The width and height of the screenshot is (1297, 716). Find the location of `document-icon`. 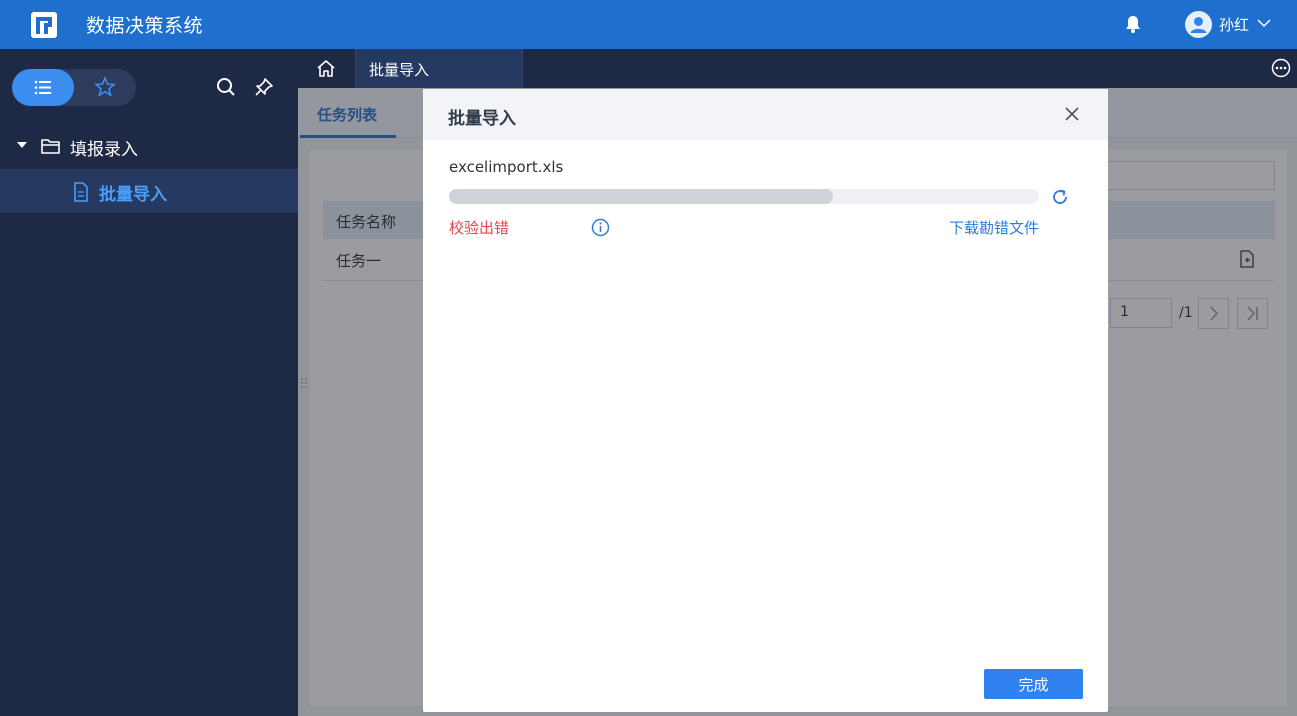

document-icon is located at coordinates (81, 192).